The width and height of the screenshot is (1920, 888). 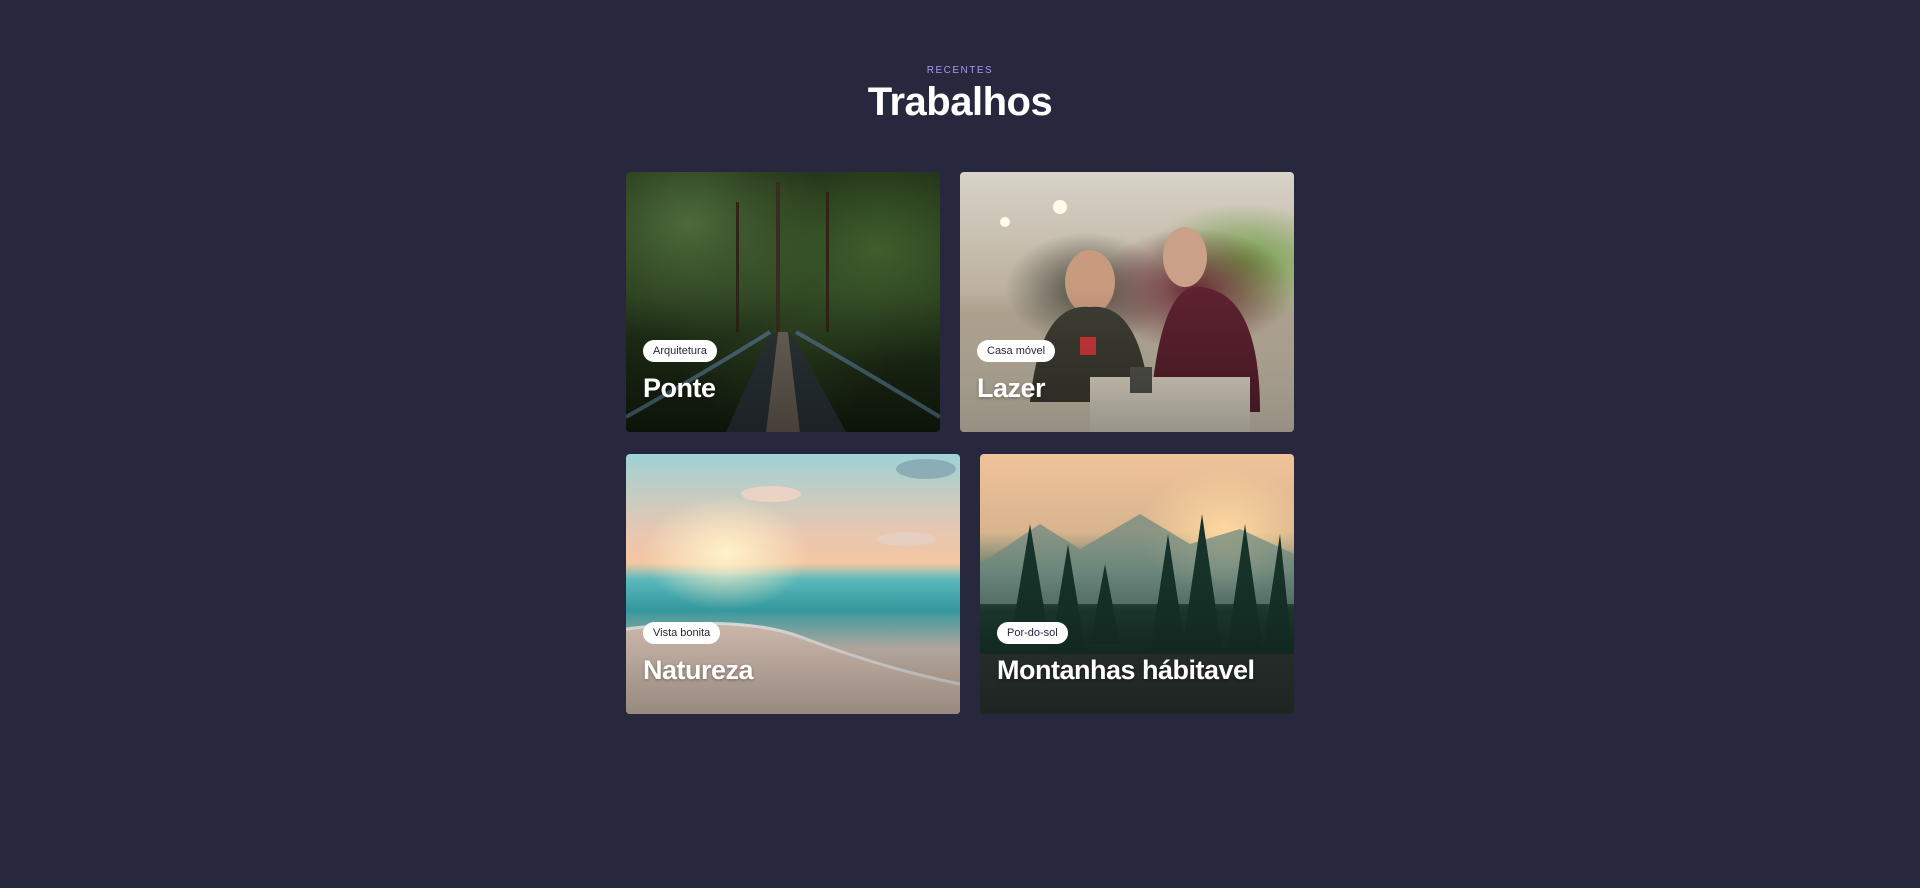 What do you see at coordinates (679, 388) in the screenshot?
I see `card-title: Ponte` at bounding box center [679, 388].